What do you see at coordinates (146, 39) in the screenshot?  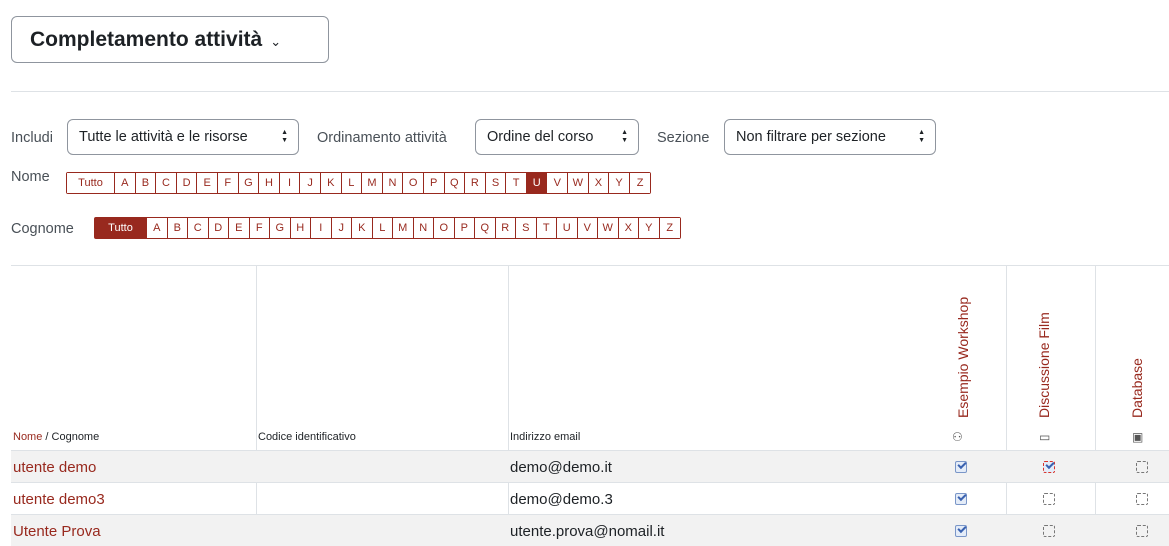 I see `page-title: Completamento attività` at bounding box center [146, 39].